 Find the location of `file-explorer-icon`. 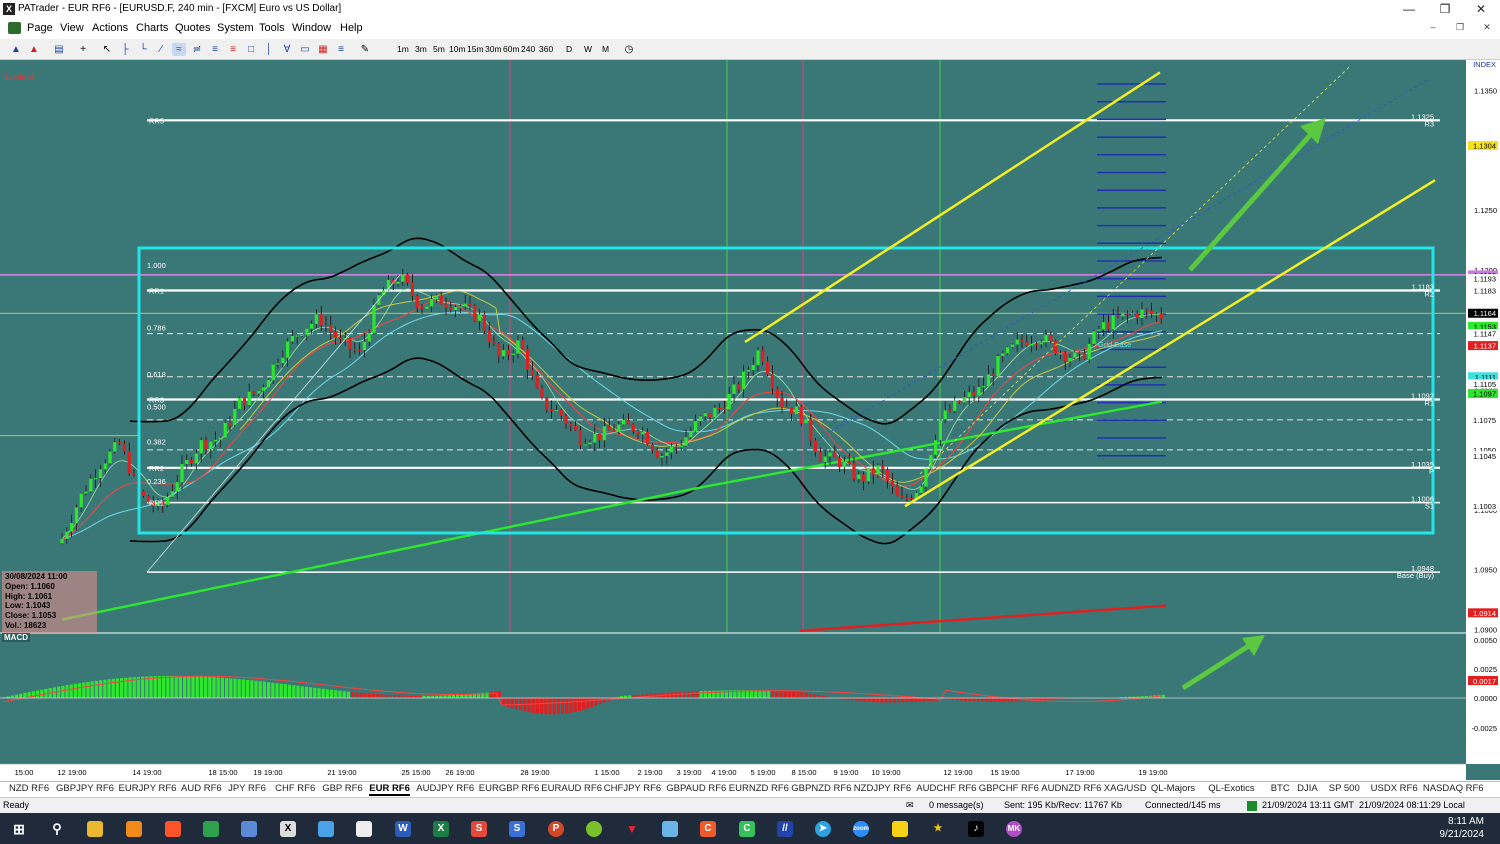

file-explorer-icon is located at coordinates (95, 829).